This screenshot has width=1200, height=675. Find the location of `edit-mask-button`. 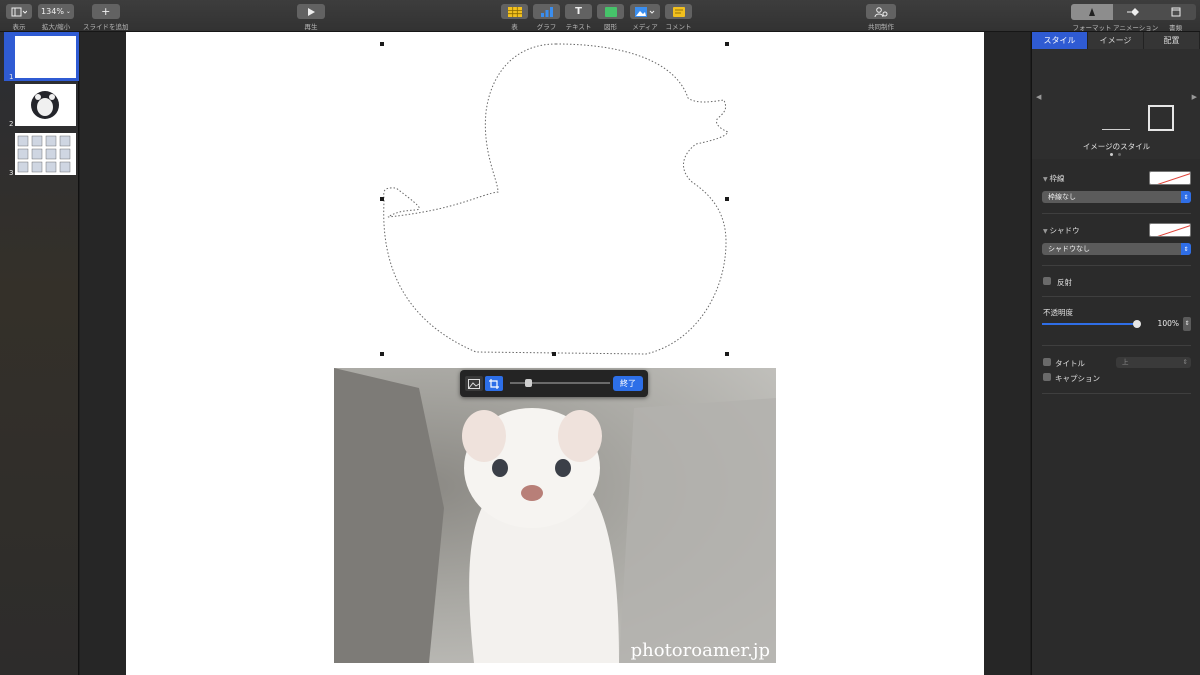

edit-mask-button is located at coordinates (494, 383).